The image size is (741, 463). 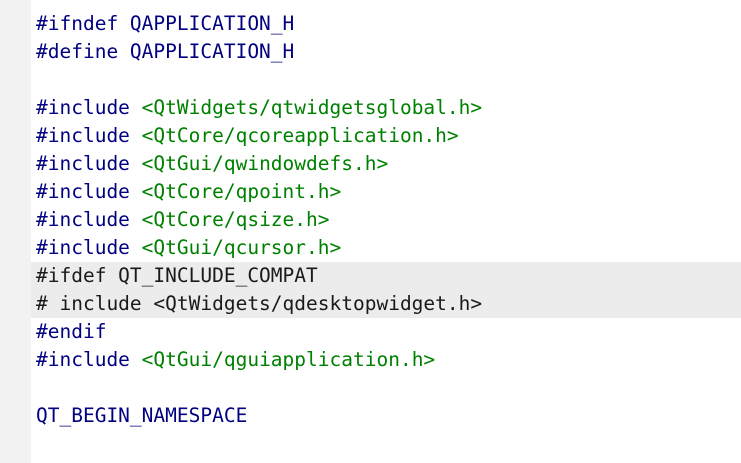 I want to click on include-path: <QtGui/qwindowdefs.h>, so click(x=265, y=163).